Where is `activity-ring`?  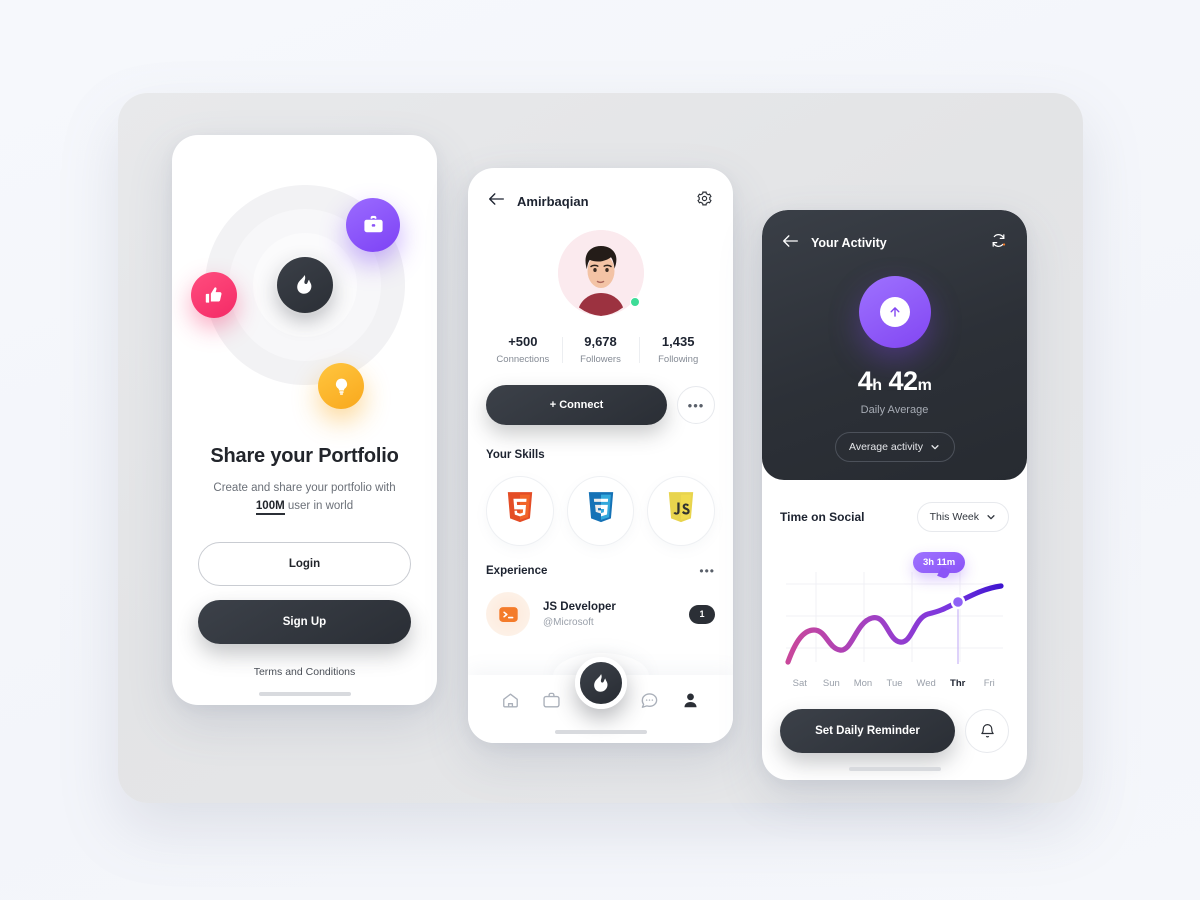 activity-ring is located at coordinates (894, 312).